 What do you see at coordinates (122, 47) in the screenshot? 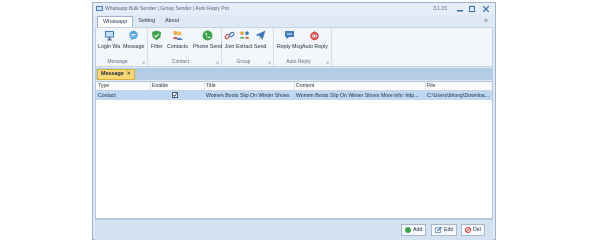
I see `ribbon-group-message: Login Wa Message Message ⇲` at bounding box center [122, 47].